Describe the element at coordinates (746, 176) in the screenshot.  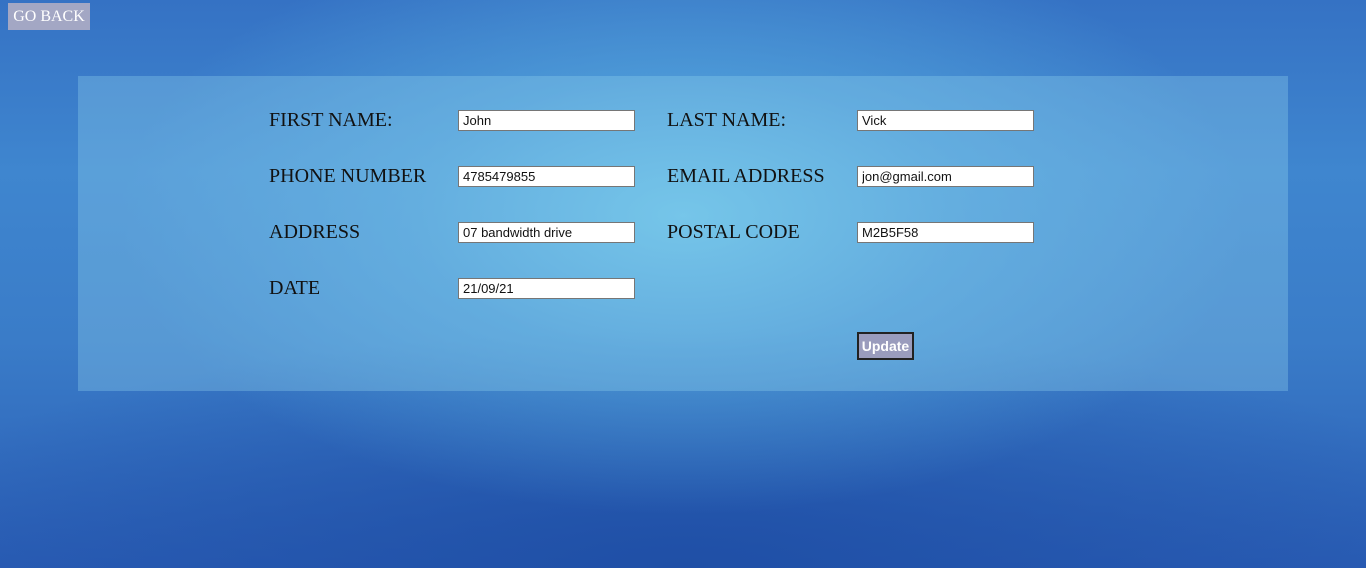
I see `email-address-label: EMAIL ADDRESS` at that location.